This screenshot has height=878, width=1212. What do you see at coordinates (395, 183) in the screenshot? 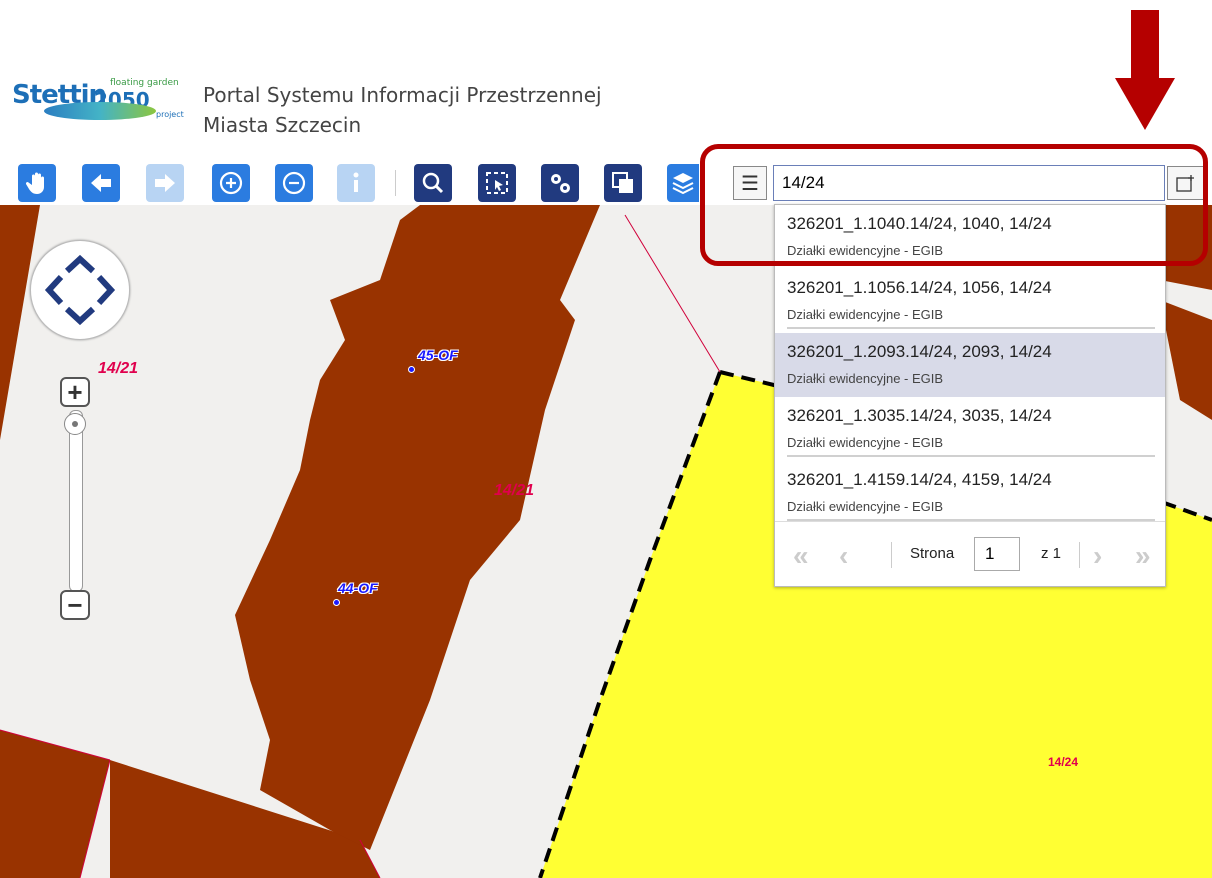
I see `toolbar-separator` at bounding box center [395, 183].